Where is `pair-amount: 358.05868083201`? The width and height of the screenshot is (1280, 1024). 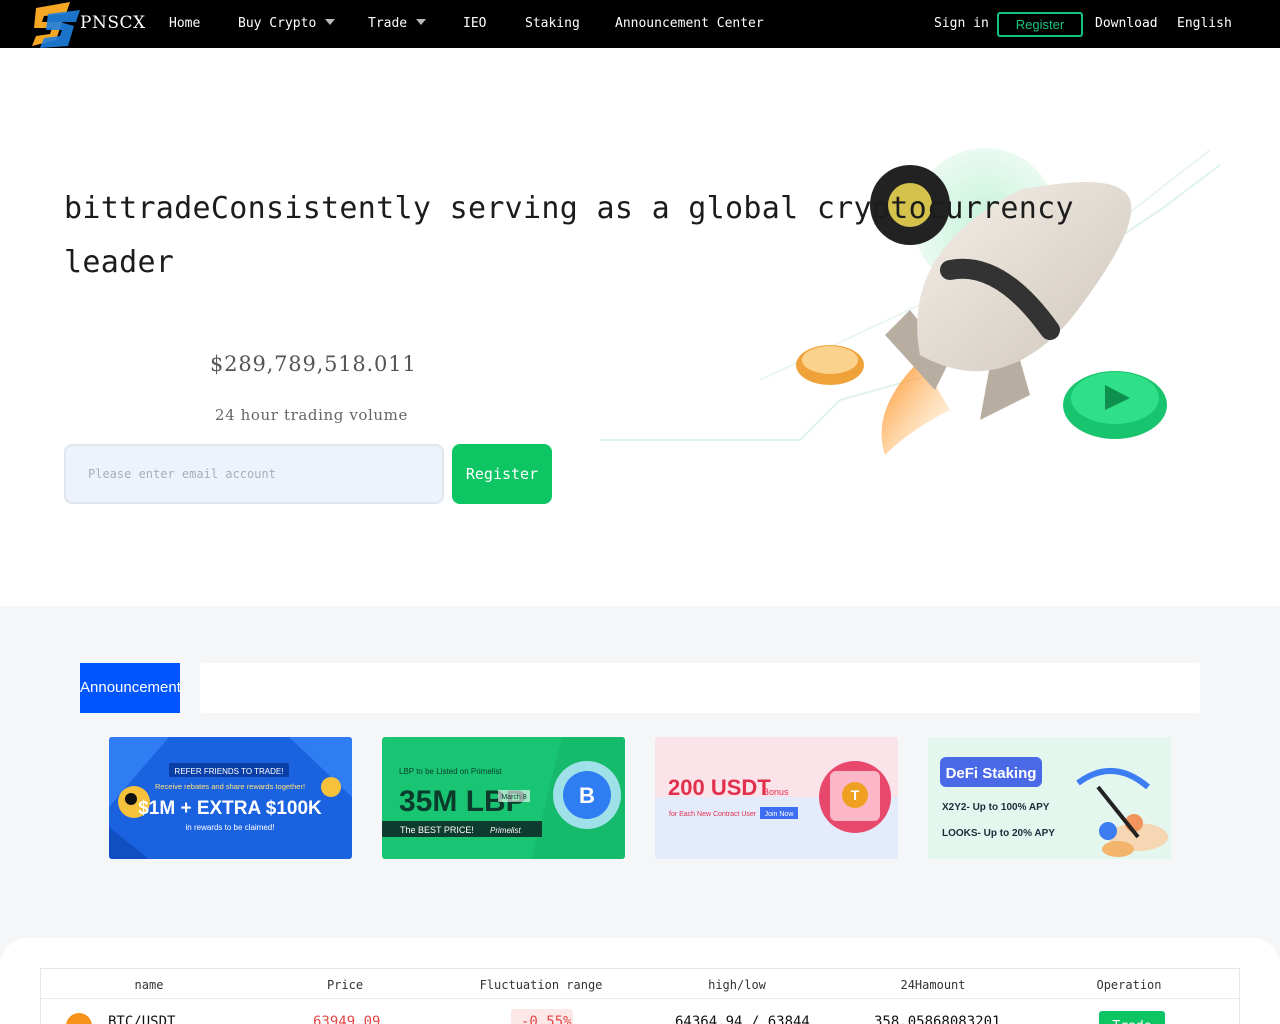
pair-amount: 358.05868083201 is located at coordinates (937, 1019).